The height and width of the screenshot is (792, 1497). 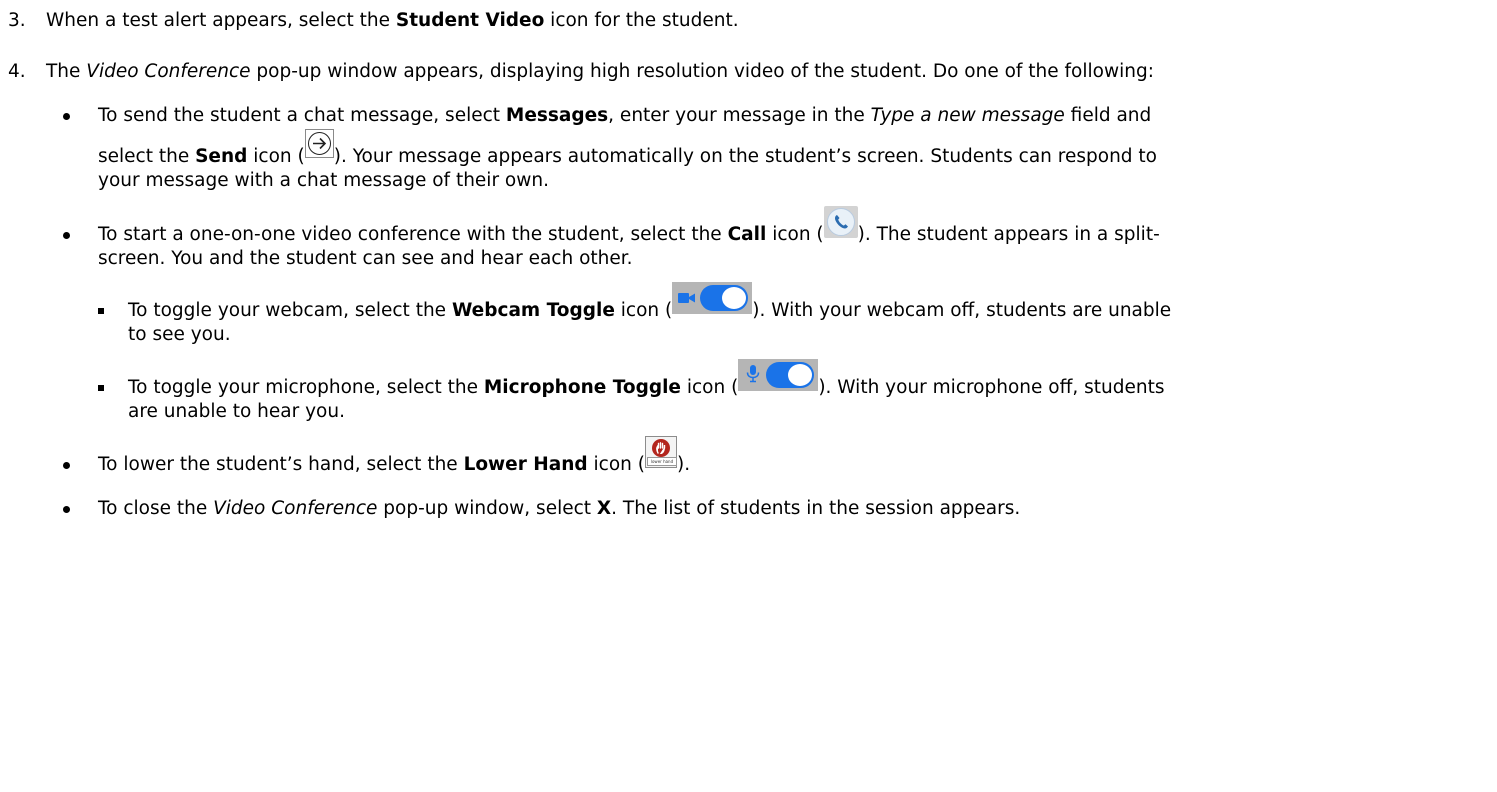 I want to click on sub-bullet-microphone-line-2: are unable to hear you., so click(x=236, y=411).